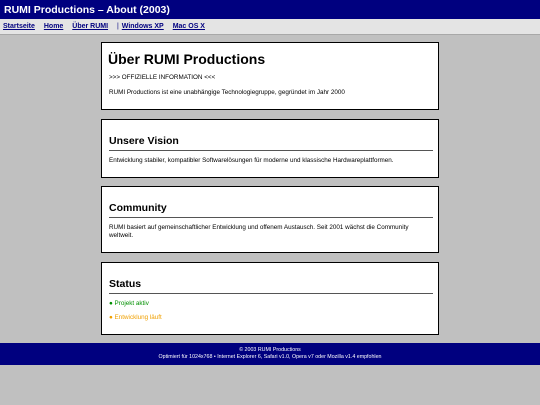 The width and height of the screenshot is (540, 405). Describe the element at coordinates (189, 26) in the screenshot. I see `nav-link-mac-os-x: Mac OS X` at that location.